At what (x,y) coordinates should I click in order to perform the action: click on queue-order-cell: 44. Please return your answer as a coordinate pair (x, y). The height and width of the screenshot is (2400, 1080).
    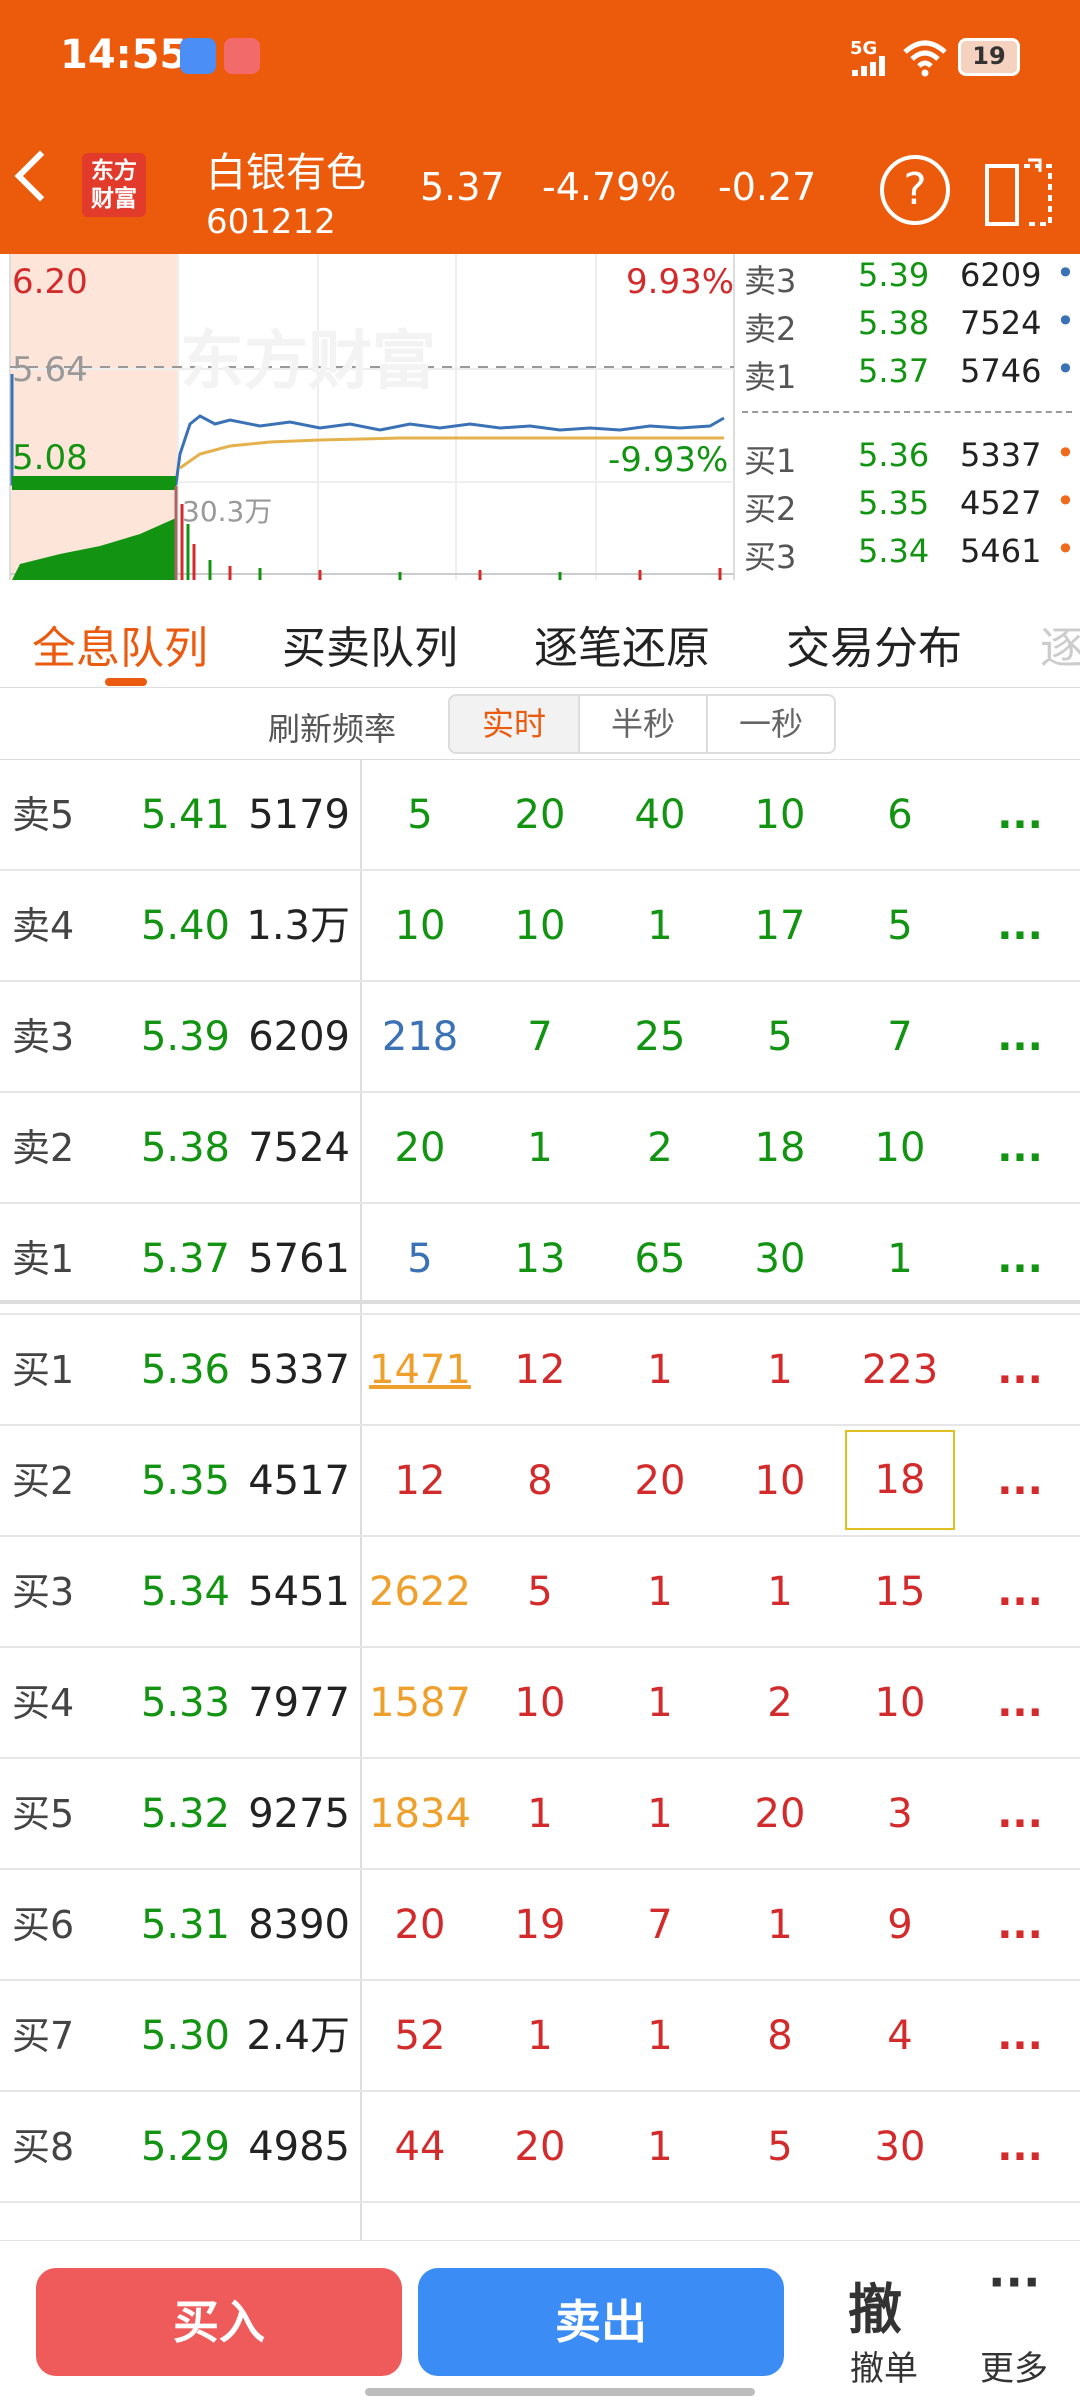
    Looking at the image, I should click on (420, 2147).